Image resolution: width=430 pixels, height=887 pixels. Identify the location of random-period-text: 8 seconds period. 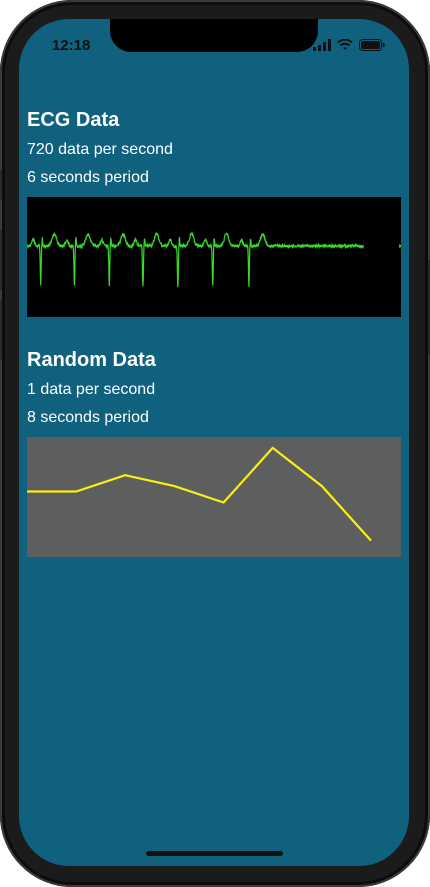
(88, 417).